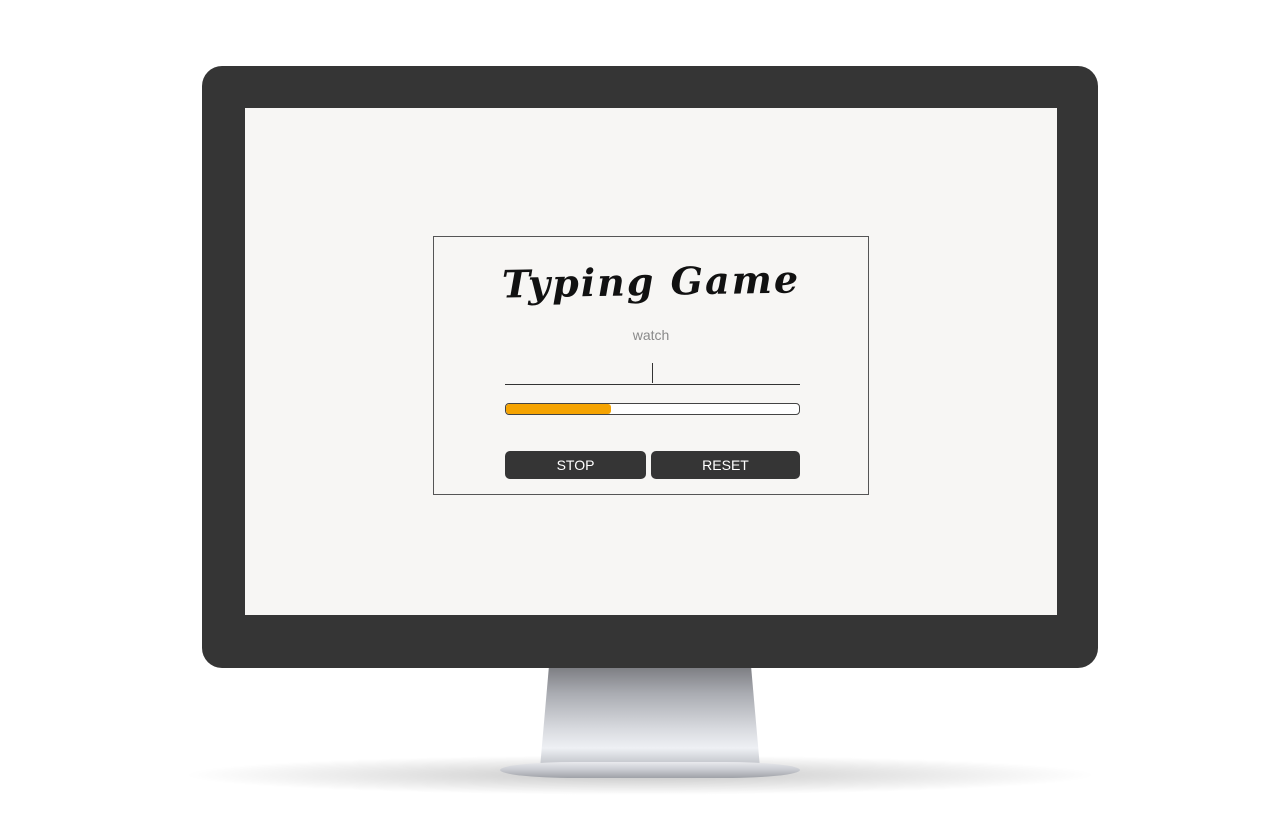 The image size is (1280, 834). Describe the element at coordinates (559, 409) in the screenshot. I see `time-progress-fill` at that location.